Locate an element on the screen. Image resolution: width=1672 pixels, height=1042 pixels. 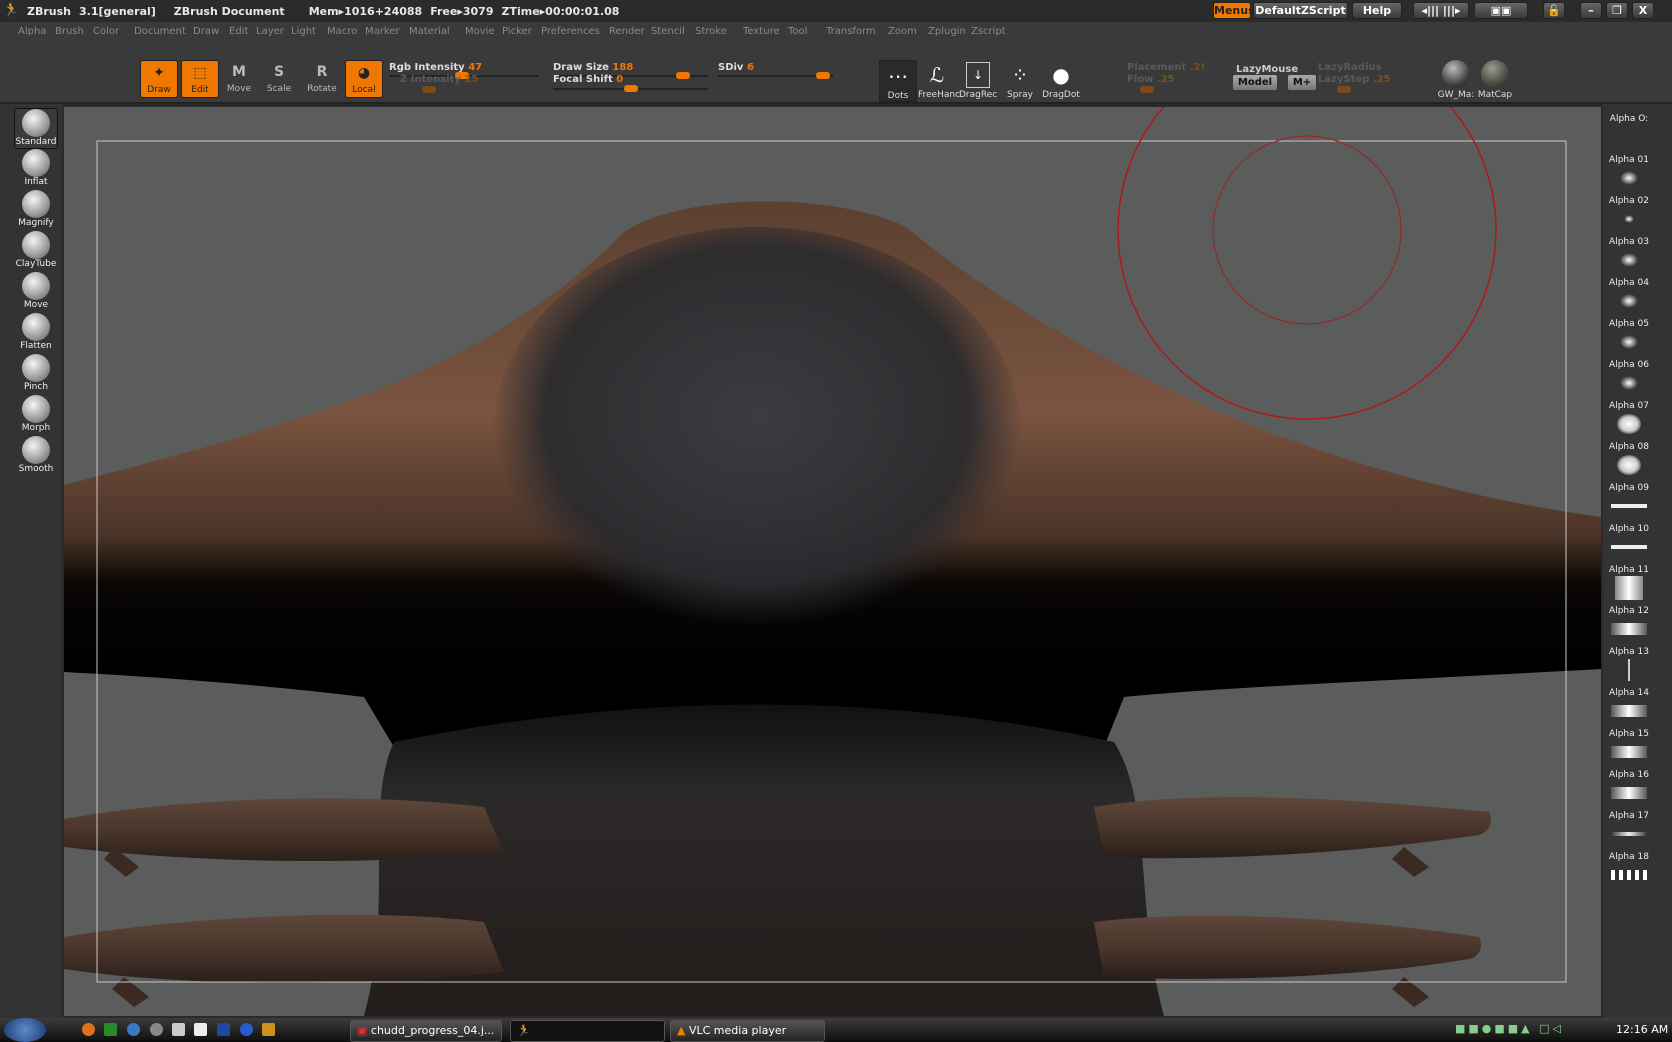
menu-stencil: Stencil is located at coordinates (668, 31).